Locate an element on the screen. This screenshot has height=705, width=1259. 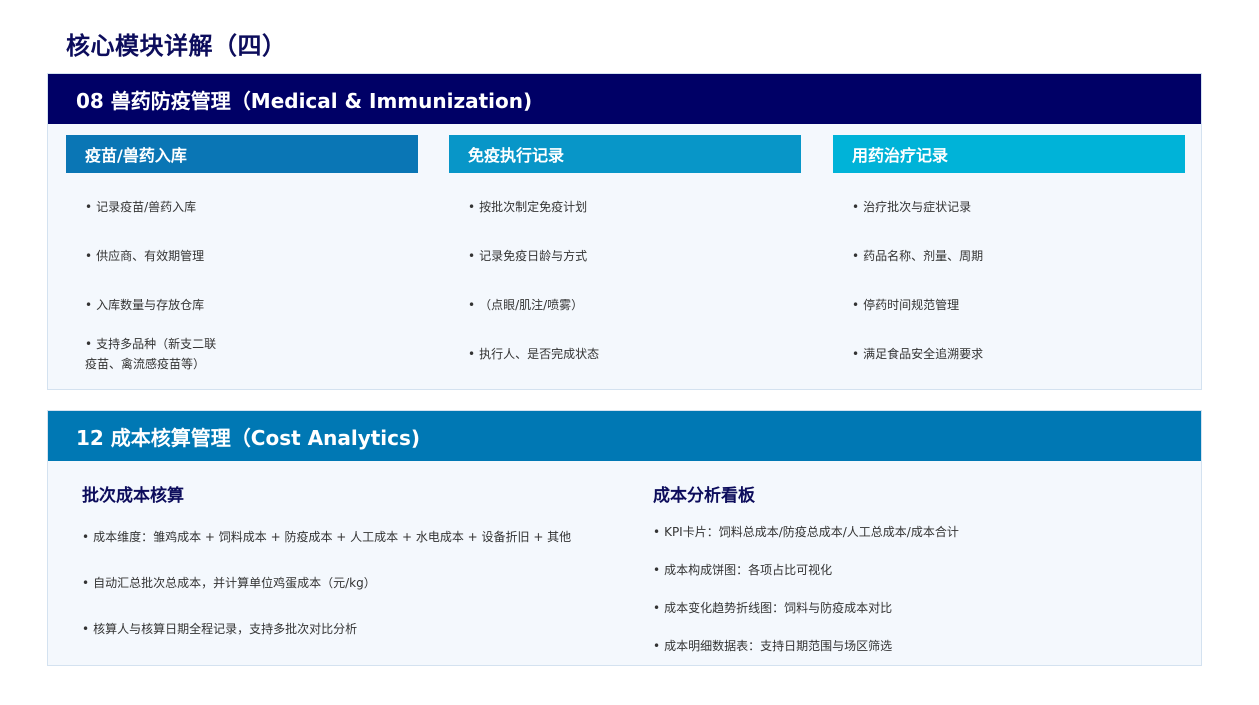
list-item: • 成本明细数据表：支持日期范围与场区筛选 is located at coordinates (773, 646).